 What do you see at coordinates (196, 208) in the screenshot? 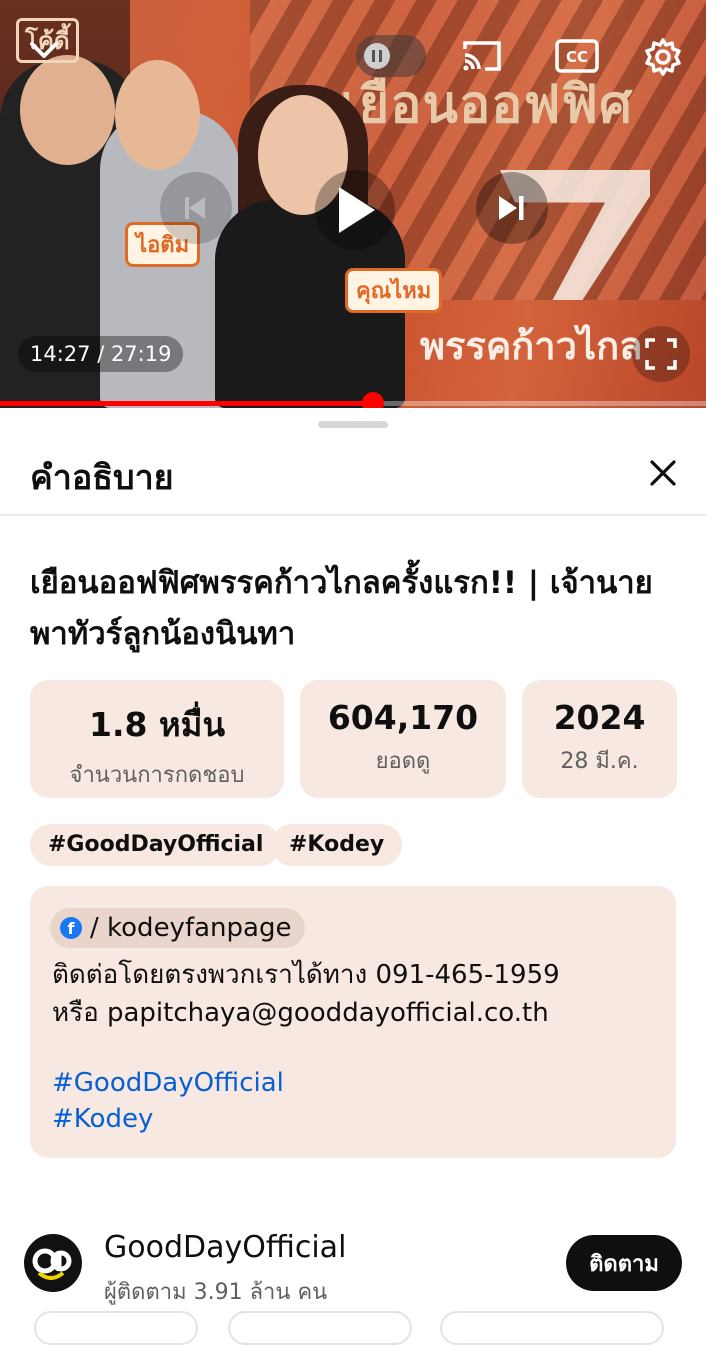
I see `previous-icon` at bounding box center [196, 208].